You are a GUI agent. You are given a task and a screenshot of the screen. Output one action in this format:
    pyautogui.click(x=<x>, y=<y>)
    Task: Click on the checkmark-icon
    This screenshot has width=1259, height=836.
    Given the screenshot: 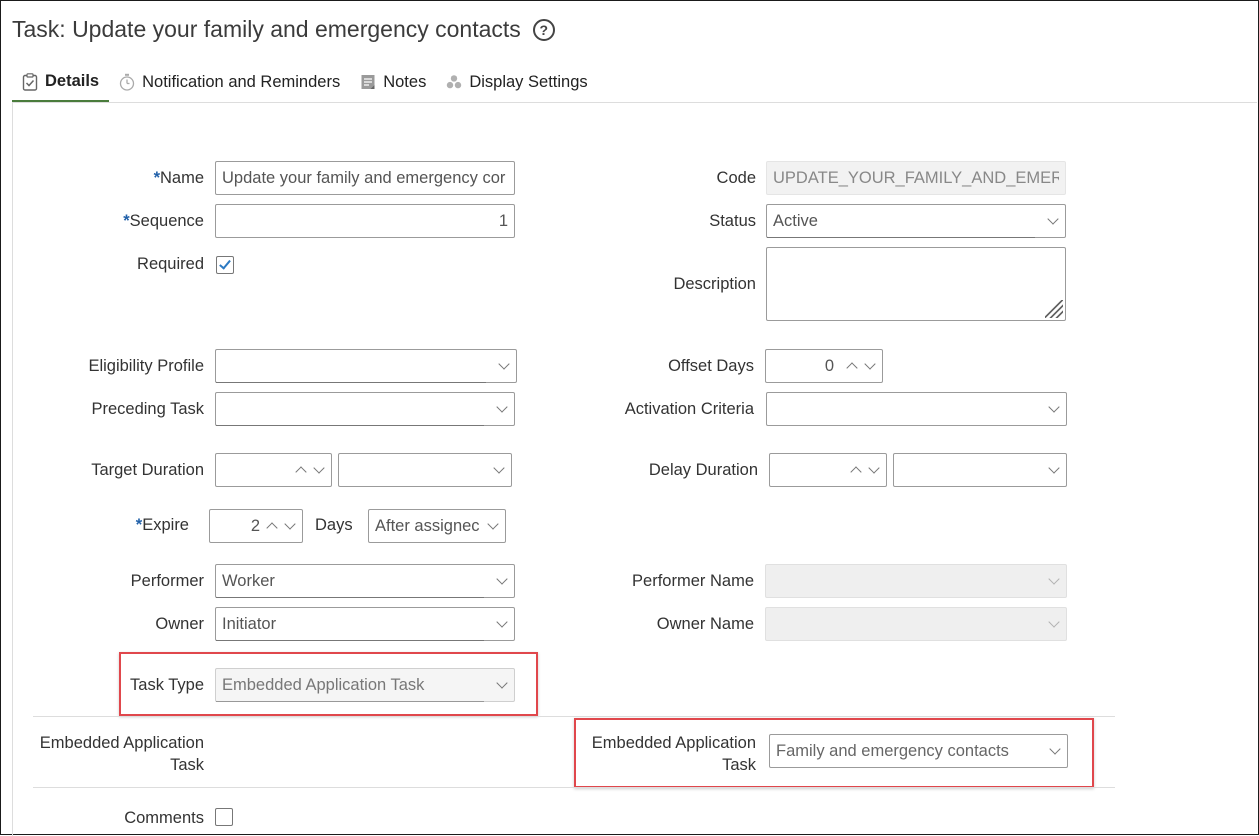 What is the action you would take?
    pyautogui.click(x=225, y=263)
    